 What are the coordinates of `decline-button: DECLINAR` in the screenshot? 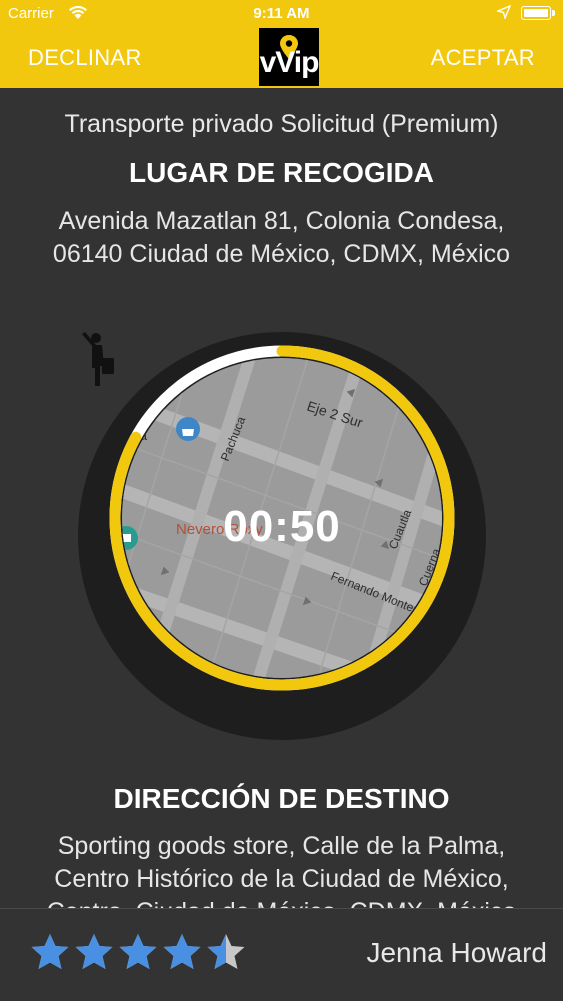 It's located at (85, 58).